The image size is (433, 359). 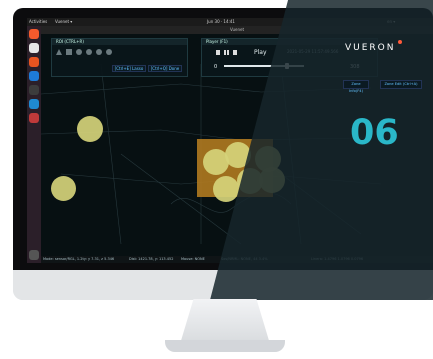 What do you see at coordinates (63, 22) in the screenshot?
I see `app-menu: Vuenet ▾` at bounding box center [63, 22].